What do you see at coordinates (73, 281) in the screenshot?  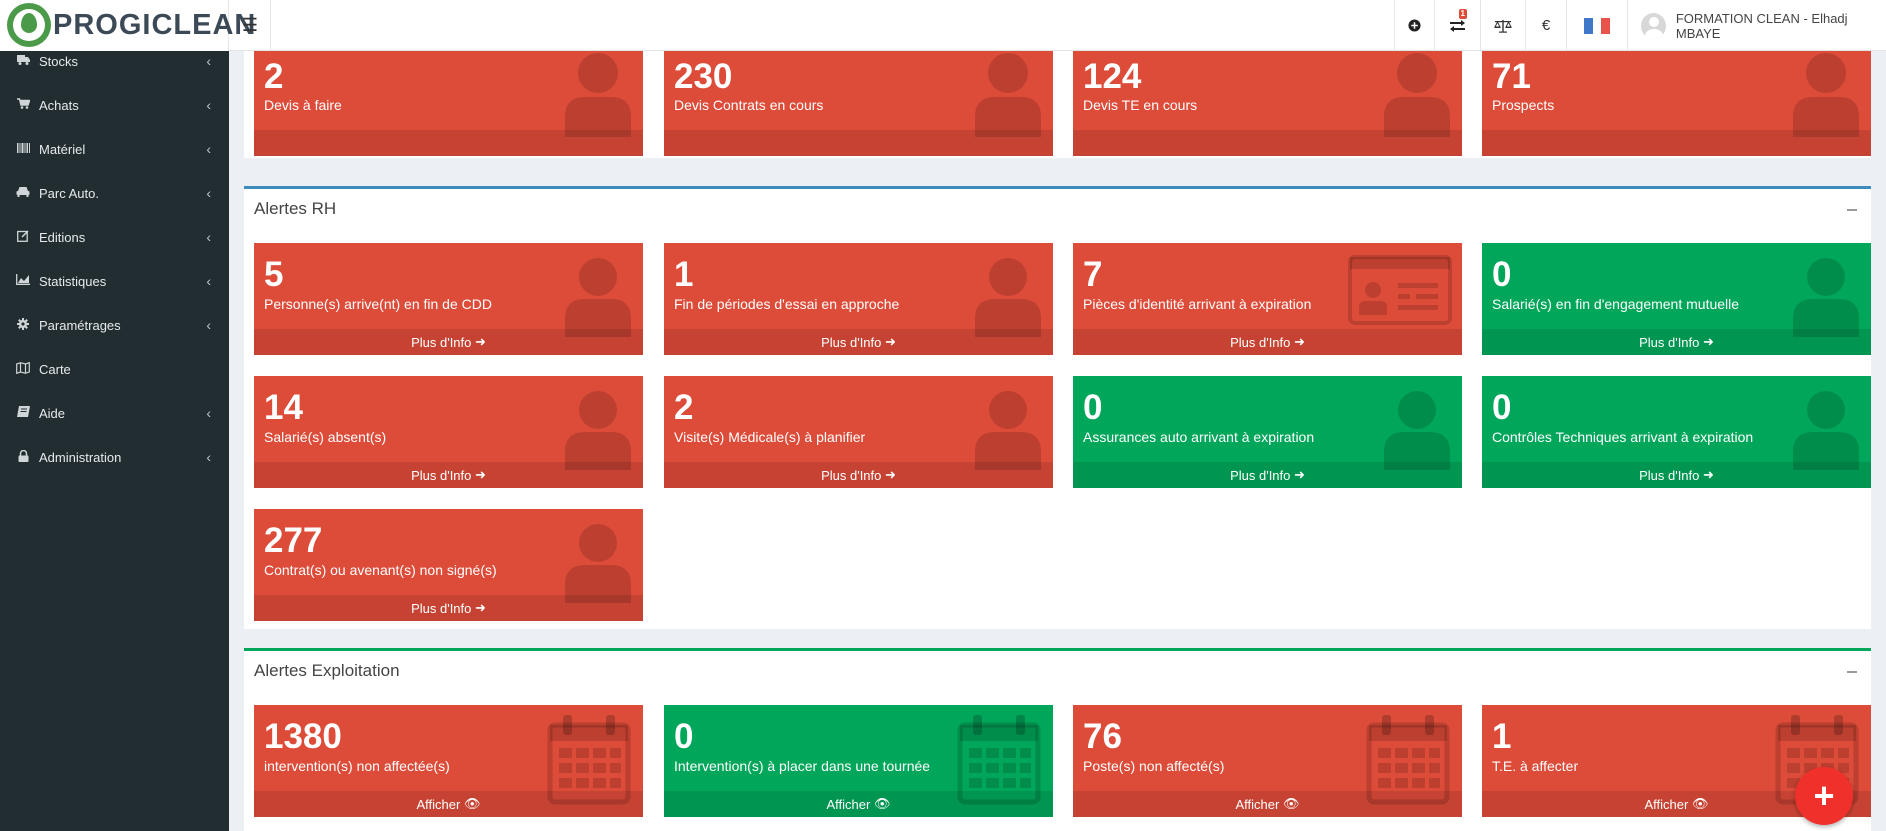 I see `sidebar-item-label: Statistiques` at bounding box center [73, 281].